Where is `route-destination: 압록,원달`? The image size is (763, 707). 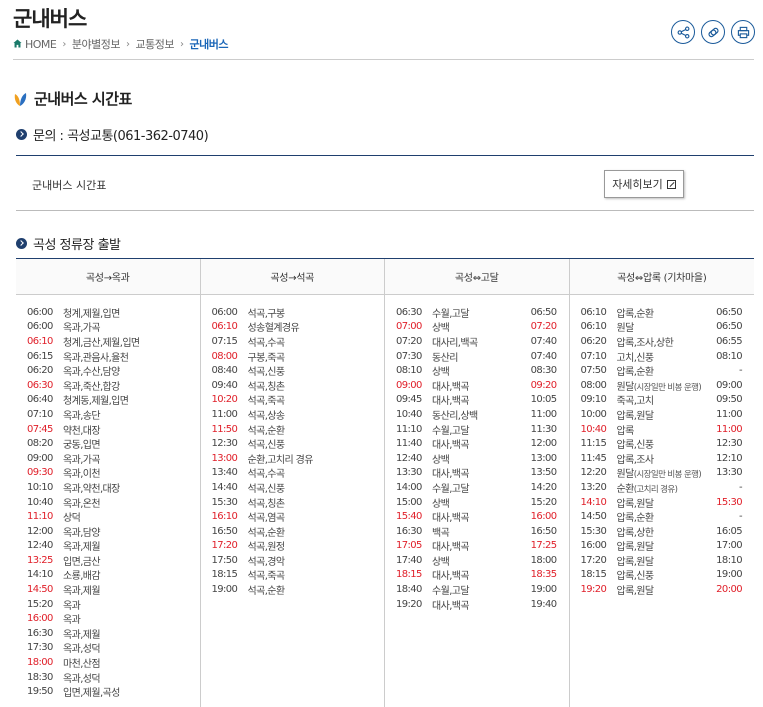 route-destination: 압록,원달 is located at coordinates (635, 562).